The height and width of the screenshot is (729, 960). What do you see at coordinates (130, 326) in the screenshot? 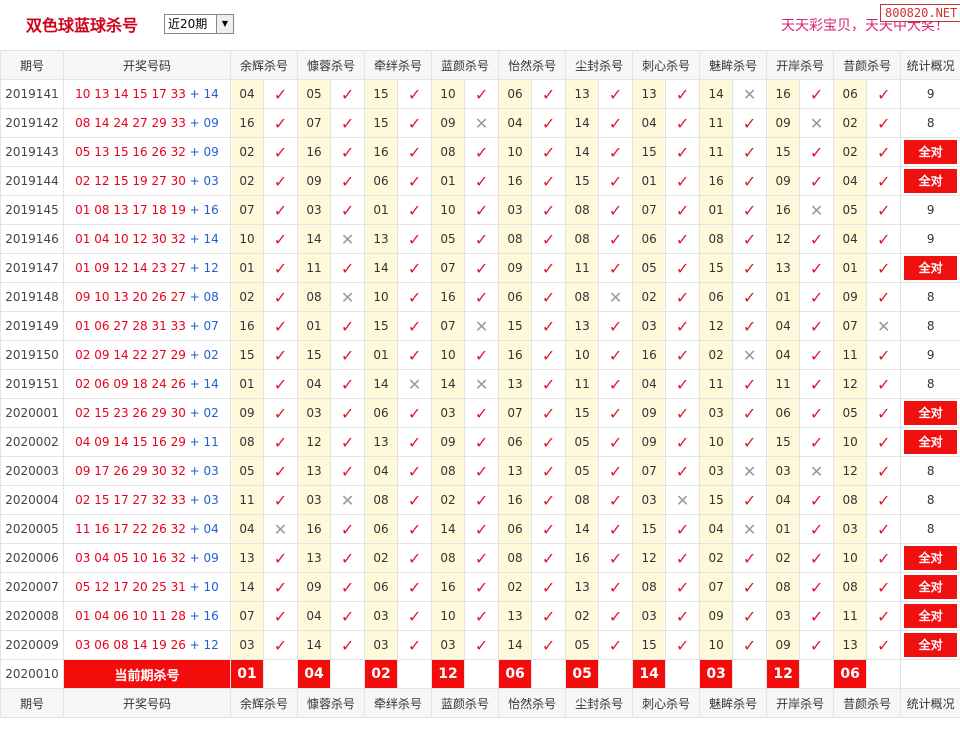
I see `red-balls: 01 06 27 28 31 33` at bounding box center [130, 326].